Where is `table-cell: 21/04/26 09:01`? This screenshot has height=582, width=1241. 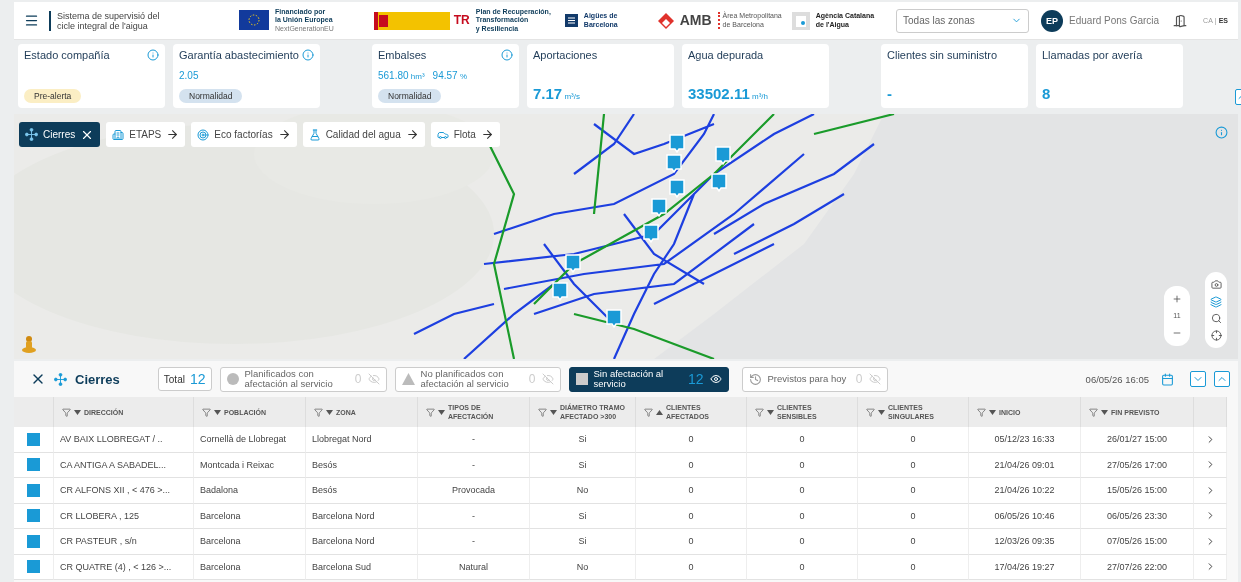 table-cell: 21/04/26 09:01 is located at coordinates (1025, 465).